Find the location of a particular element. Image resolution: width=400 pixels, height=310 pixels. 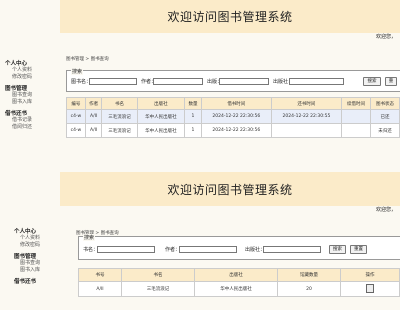

col-author: 作者 is located at coordinates (93, 103).